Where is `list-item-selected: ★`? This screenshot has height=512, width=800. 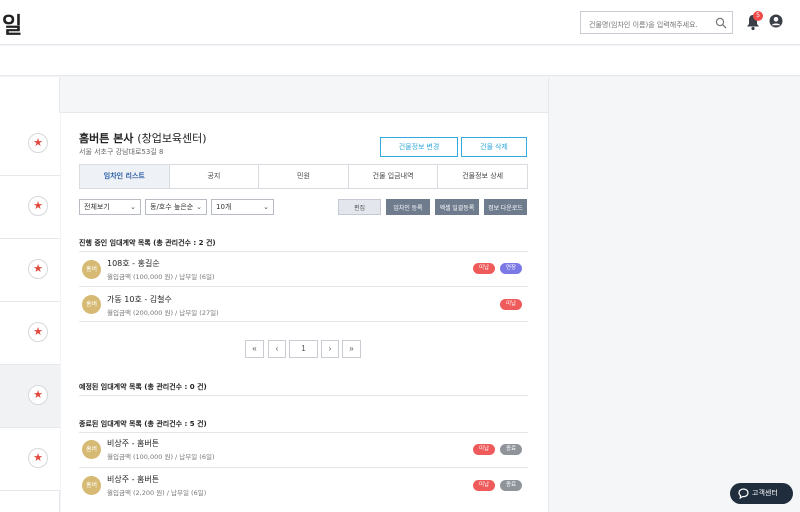 list-item-selected: ★ is located at coordinates (30, 396).